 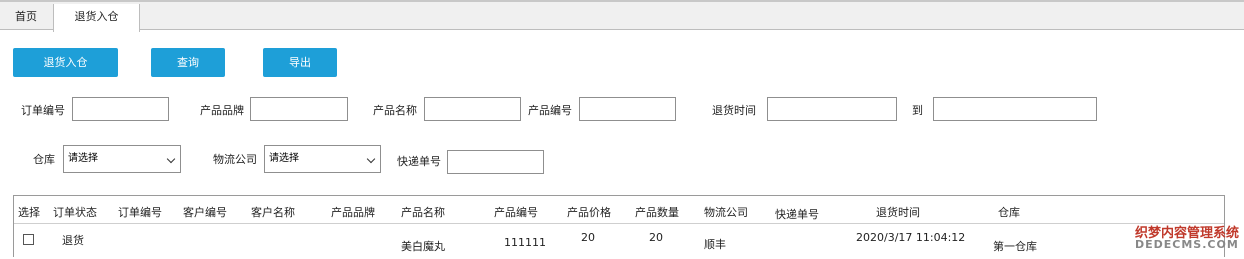 What do you see at coordinates (1015, 246) in the screenshot?
I see `cell-warehouse: 第一仓库` at bounding box center [1015, 246].